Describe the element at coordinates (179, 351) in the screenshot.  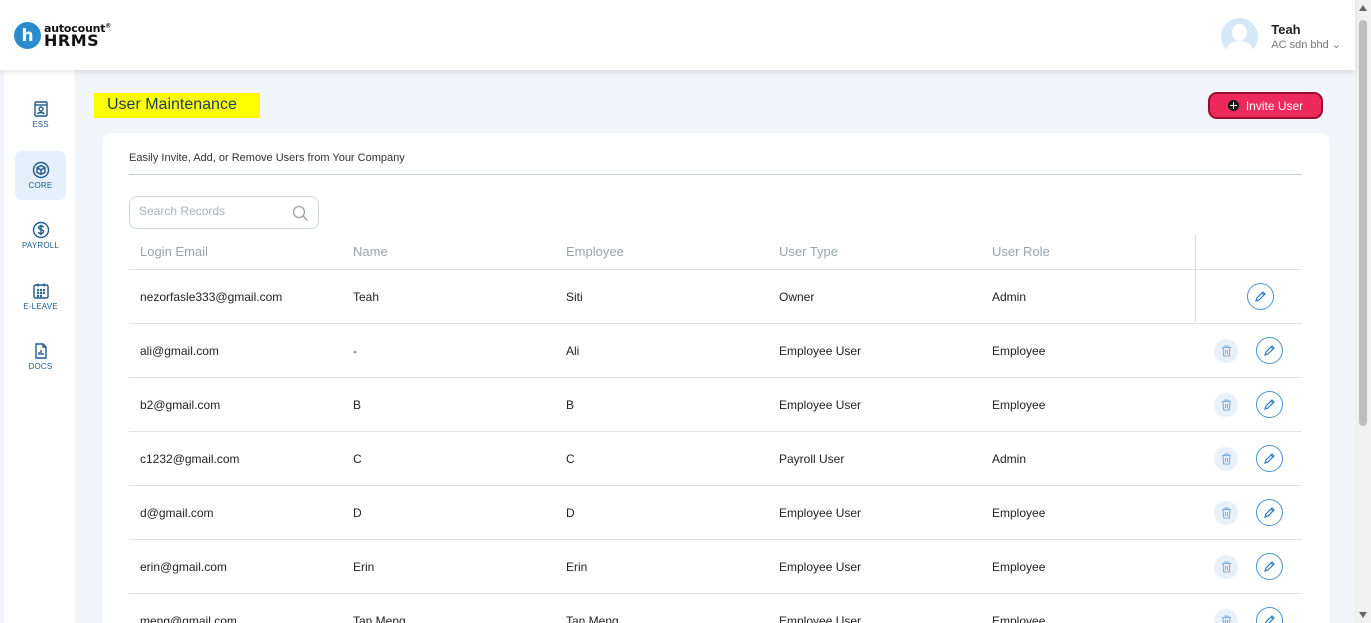
I see `cell-email: ali@gmail.com` at that location.